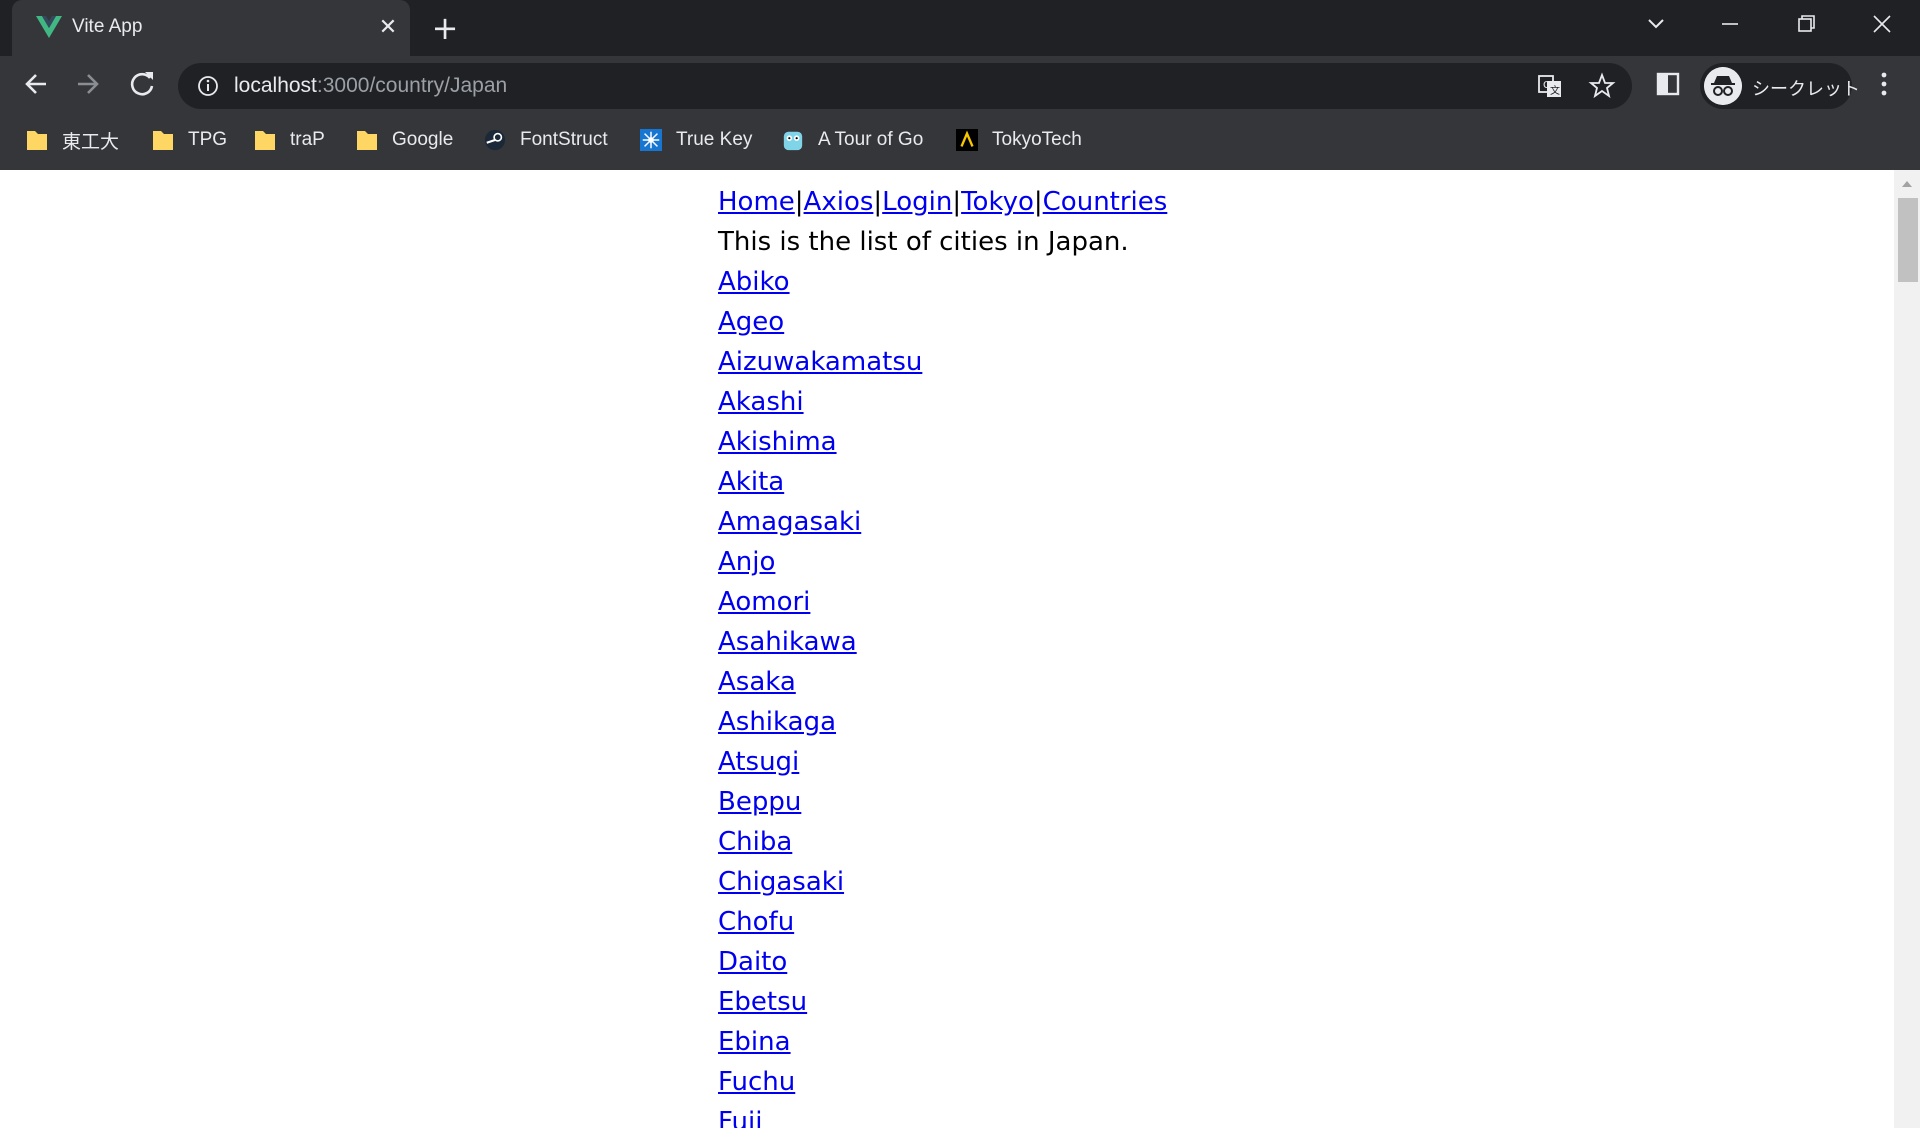  Describe the element at coordinates (942, 1042) in the screenshot. I see `list-item: Ebina` at that location.